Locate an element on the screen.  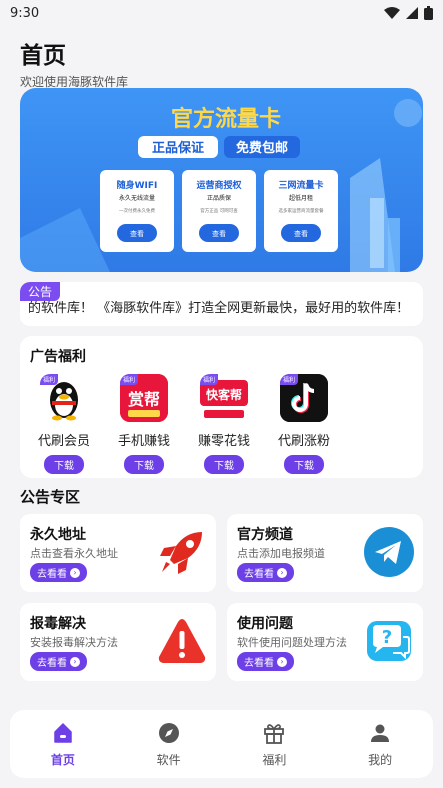
ad-label: 代刷会员 is located at coordinates (63, 441).